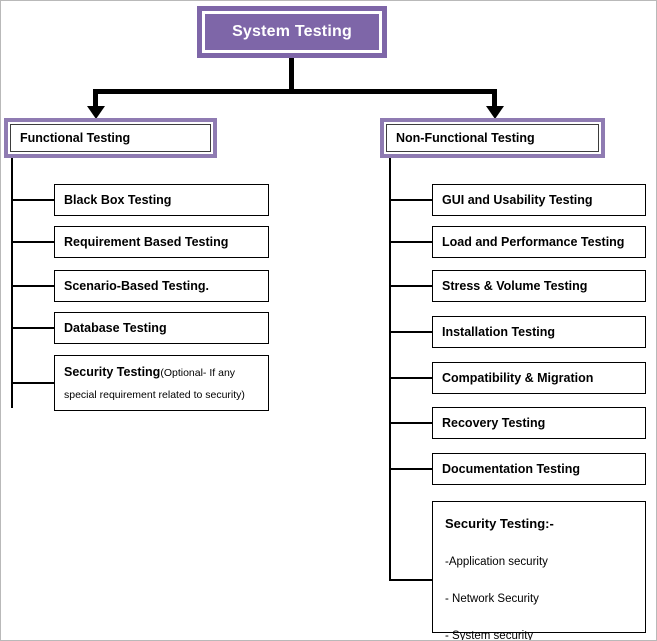 The height and width of the screenshot is (641, 657). Describe the element at coordinates (489, 635) in the screenshot. I see `security-details-item: - System security` at that location.